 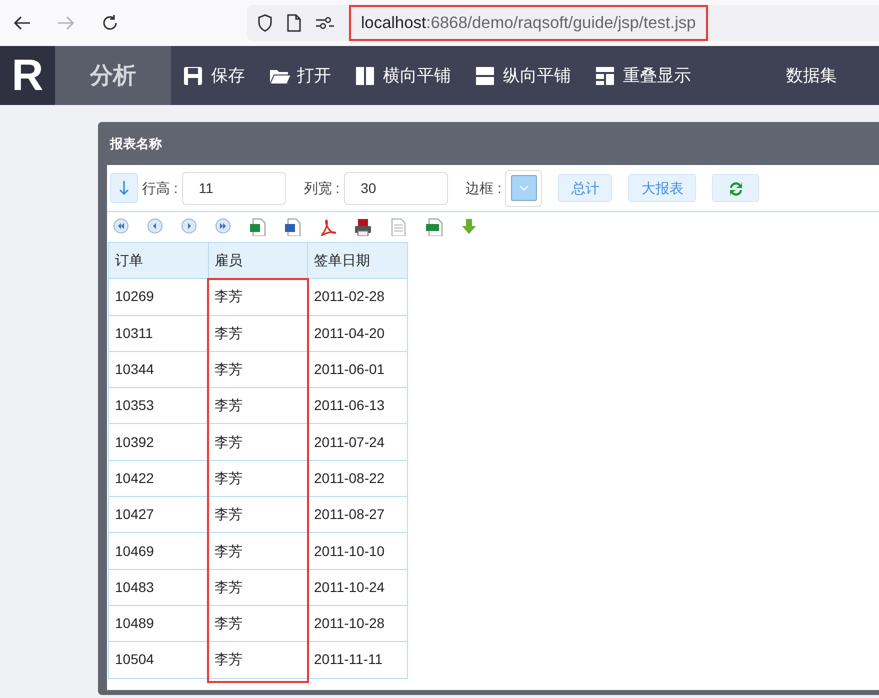 I want to click on reload-icon, so click(x=110, y=23).